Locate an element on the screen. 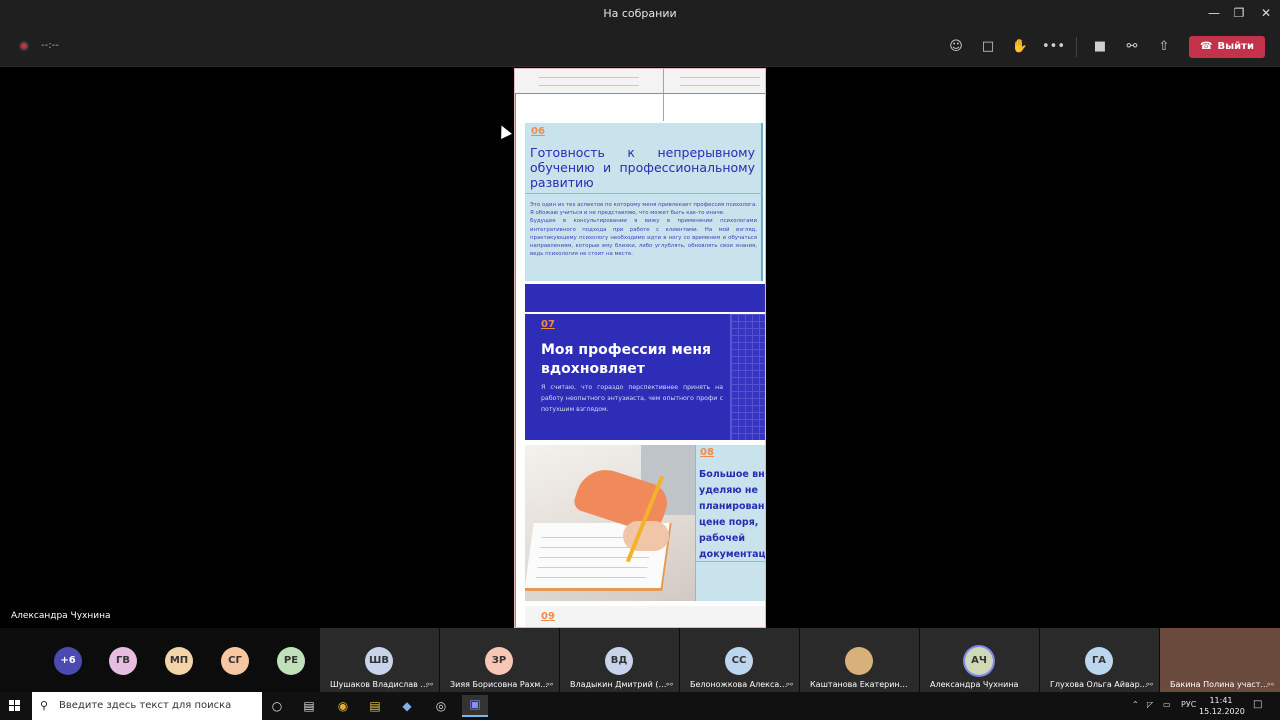 Image resolution: width=1280 pixels, height=720 pixels. participant-avatar-speaking: АЧ is located at coordinates (979, 661).